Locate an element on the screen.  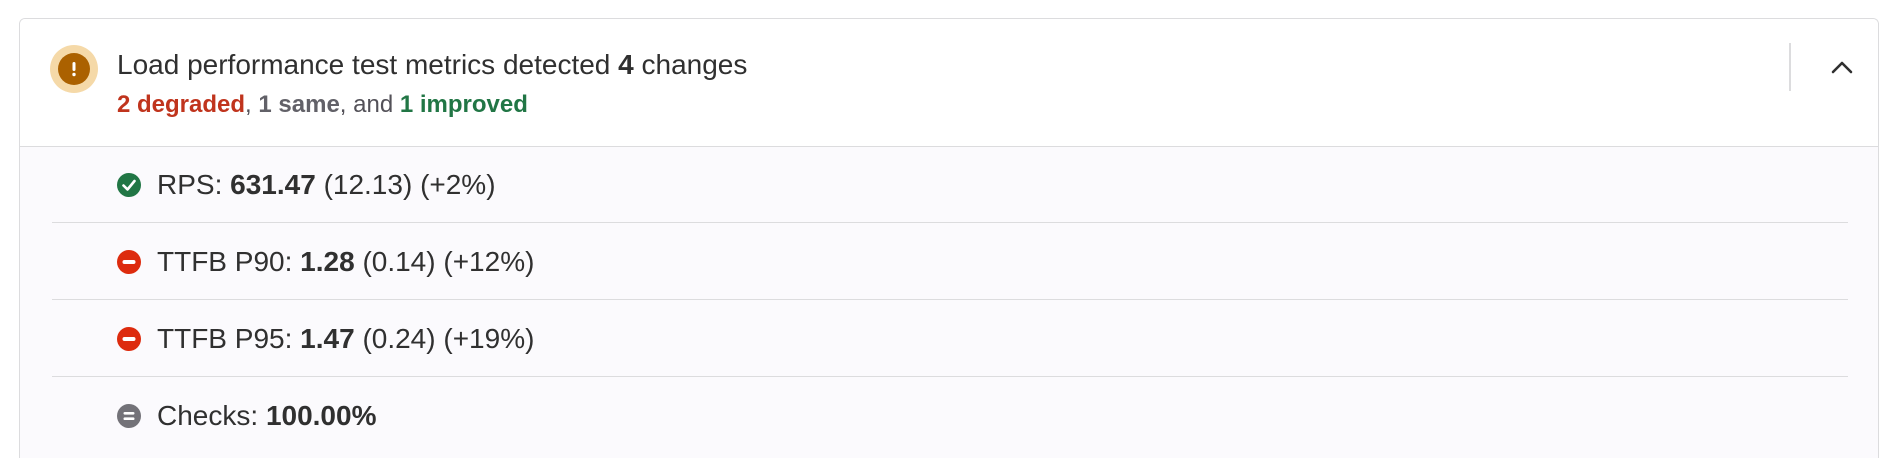
metric-percent: (+2%) is located at coordinates (458, 184).